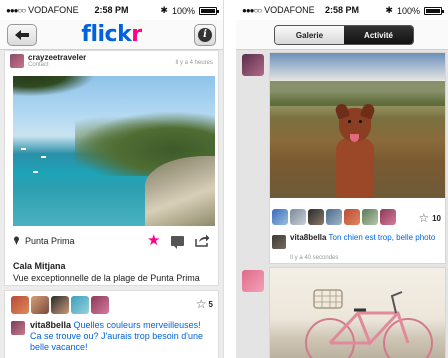  What do you see at coordinates (369, 323) in the screenshot?
I see `bicycle-illustration` at bounding box center [369, 323].